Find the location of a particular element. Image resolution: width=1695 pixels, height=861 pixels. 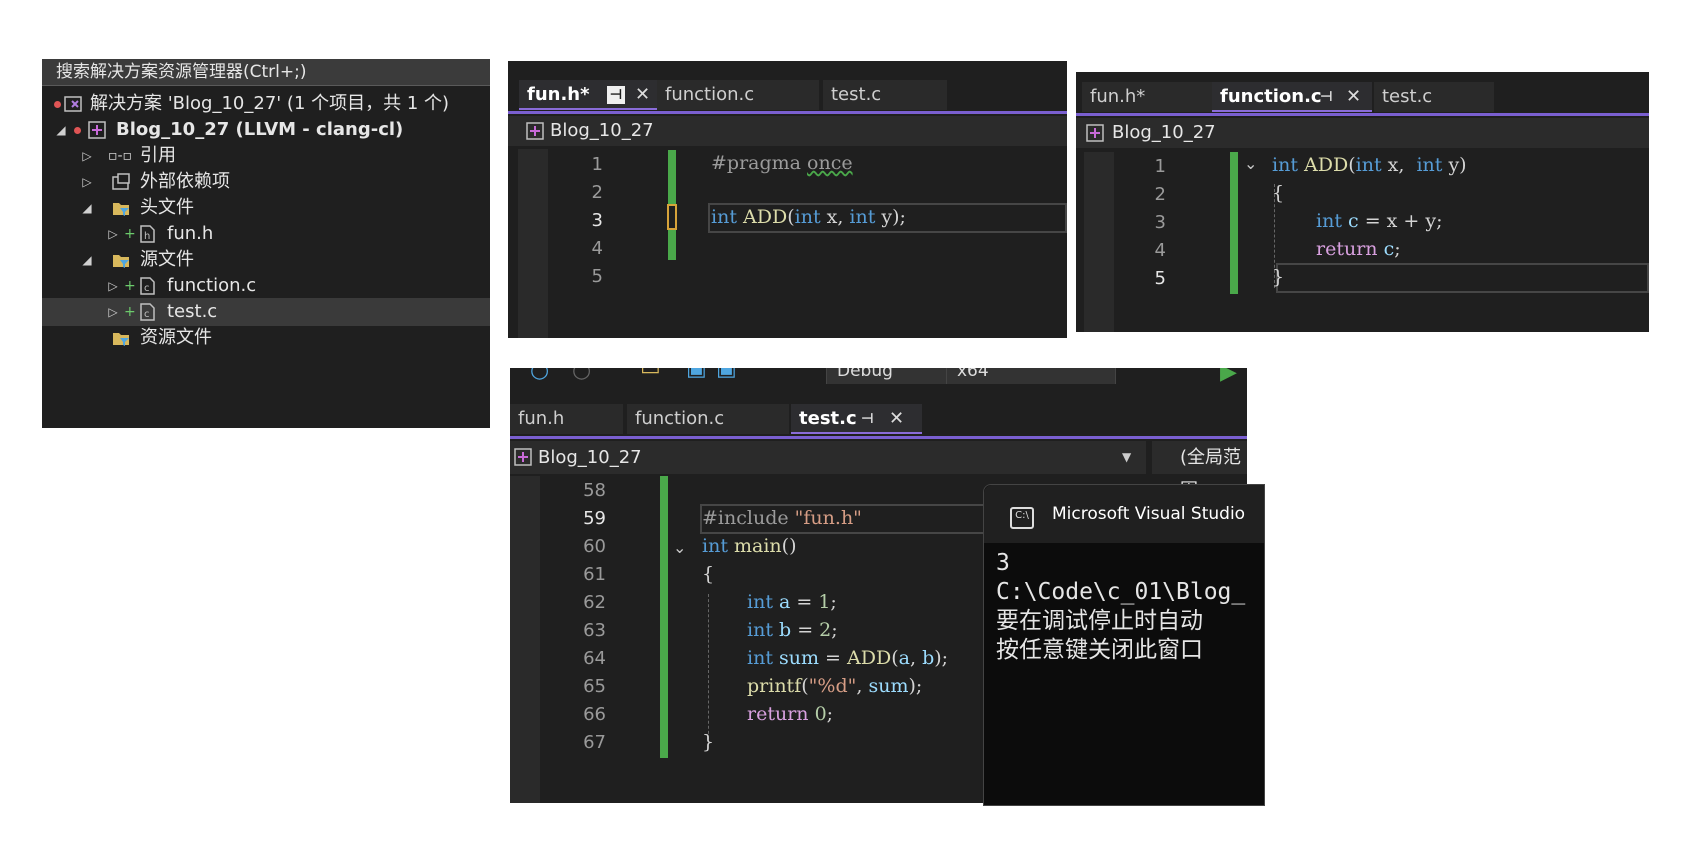

console-line: 按任意键关闭此窗口 is located at coordinates (1099, 650).